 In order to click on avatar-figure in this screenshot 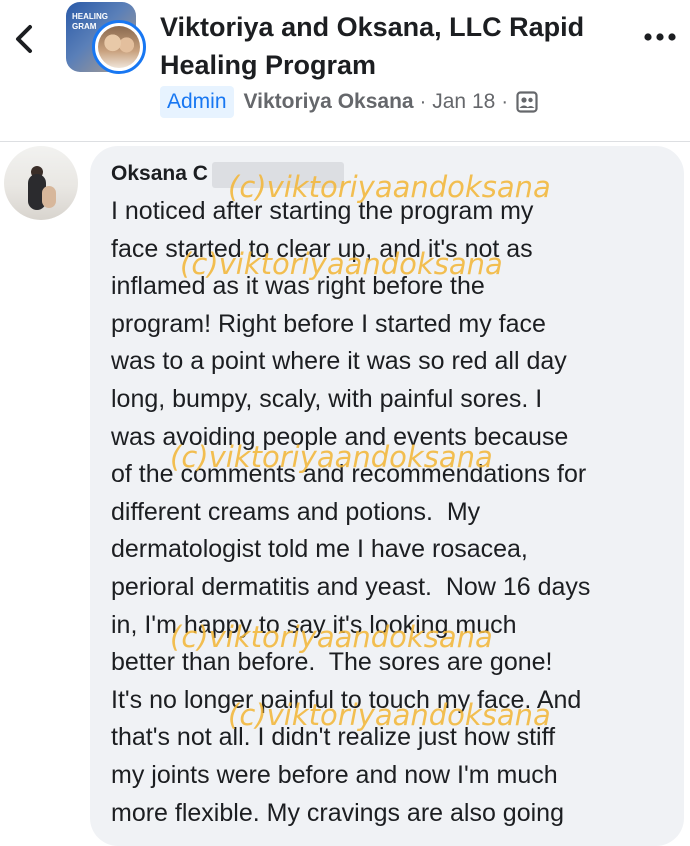, I will do `click(49, 197)`.